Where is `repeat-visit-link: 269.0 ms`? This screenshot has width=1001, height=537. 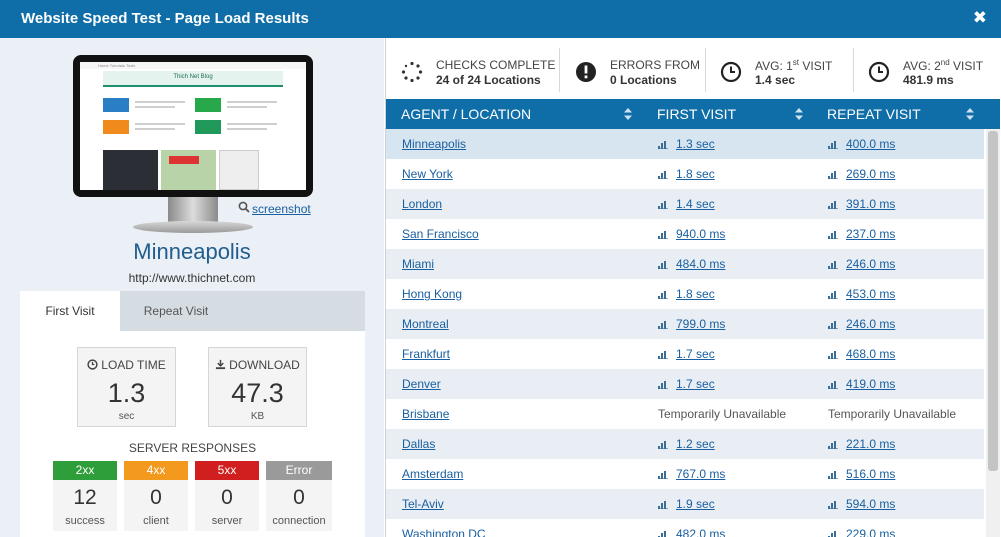
repeat-visit-link: 269.0 ms is located at coordinates (870, 174).